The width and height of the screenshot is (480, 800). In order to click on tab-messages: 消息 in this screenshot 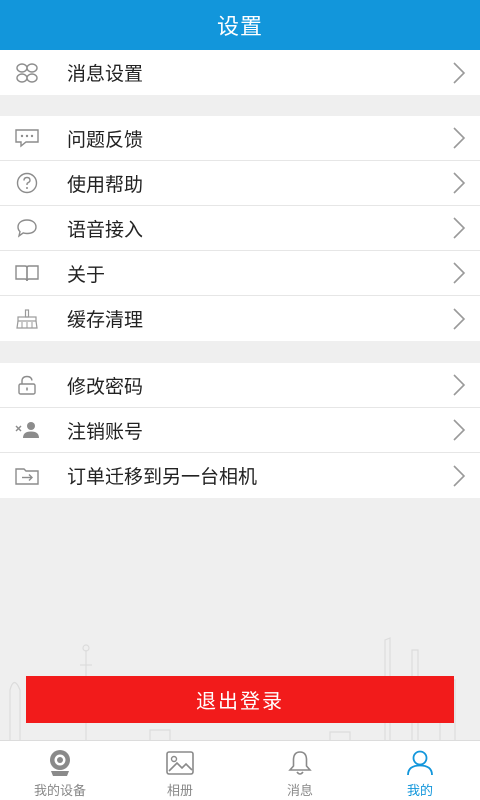, I will do `click(300, 770)`.